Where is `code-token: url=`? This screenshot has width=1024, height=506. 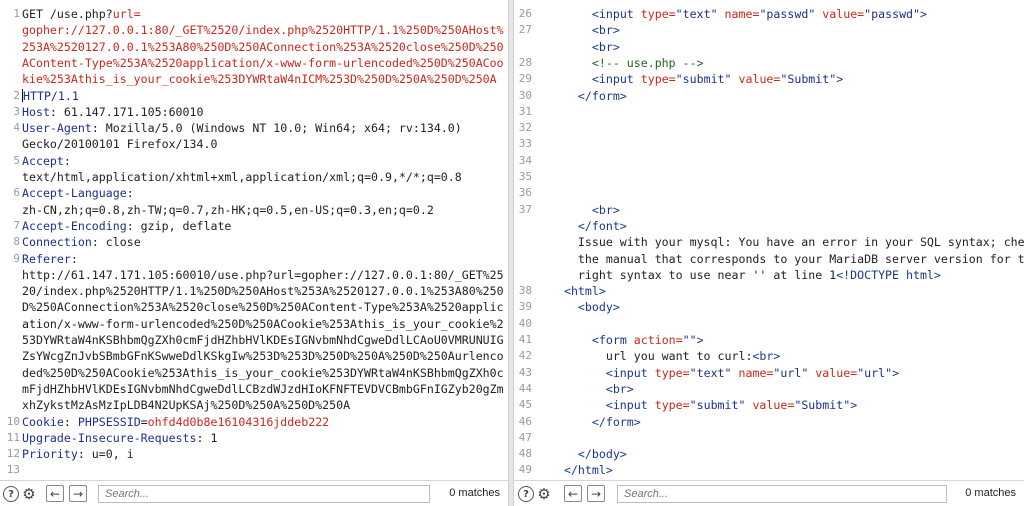
code-token: url= is located at coordinates (126, 14).